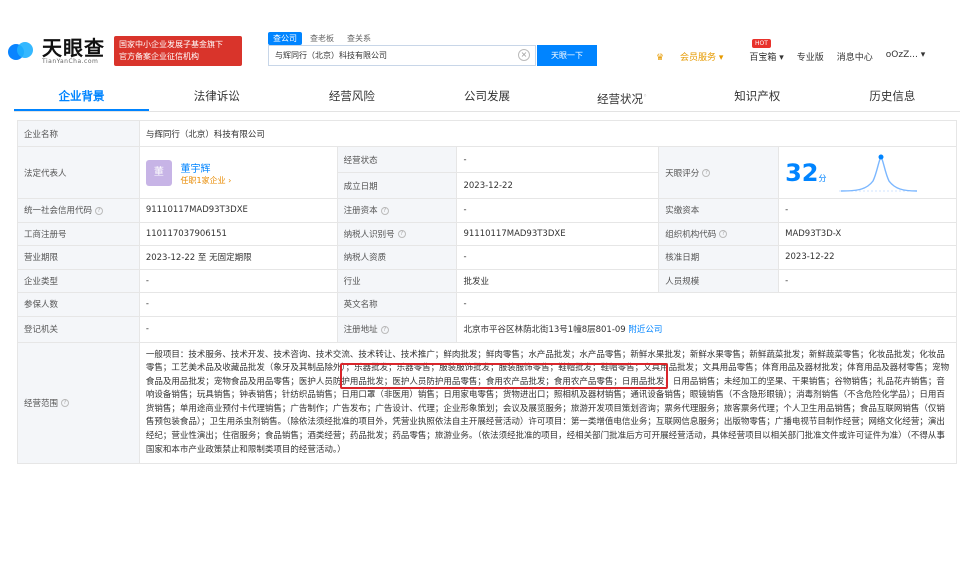 Image resolution: width=974 pixels, height=582 pixels. What do you see at coordinates (82, 96) in the screenshot?
I see `tab-background: 企业背景` at bounding box center [82, 96].